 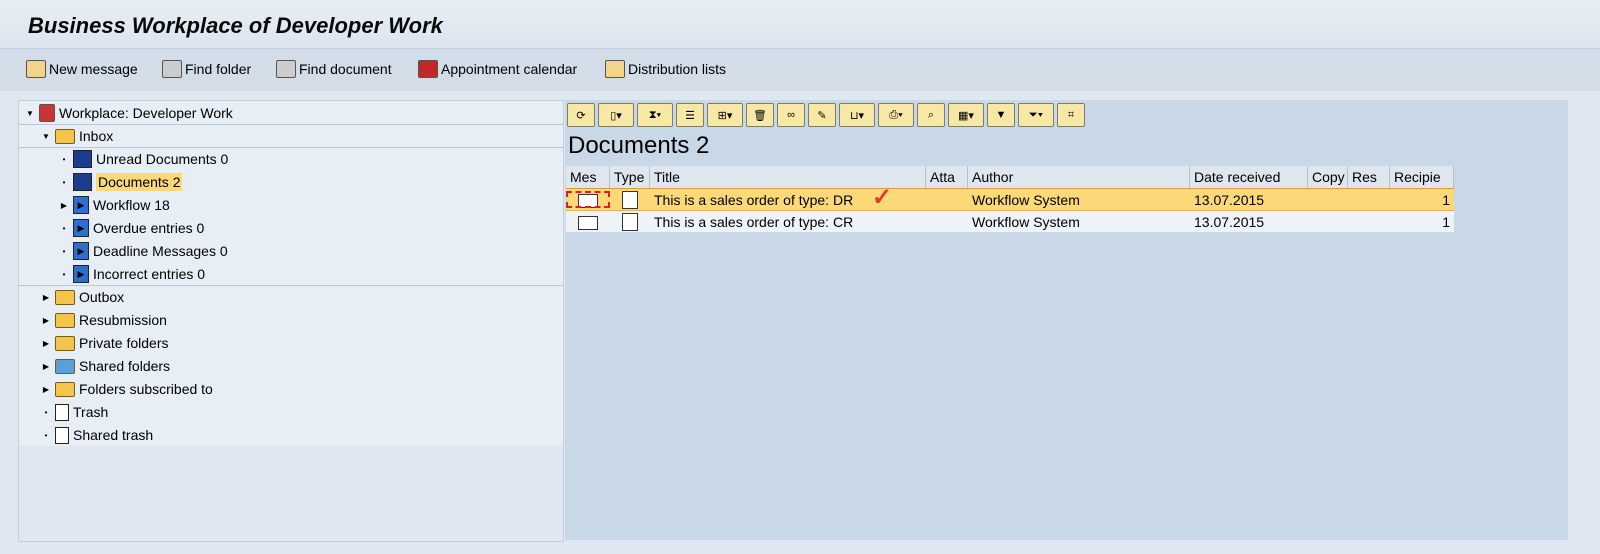 I want to click on appointment-calendar-button: Appointment calendar, so click(x=497, y=69).